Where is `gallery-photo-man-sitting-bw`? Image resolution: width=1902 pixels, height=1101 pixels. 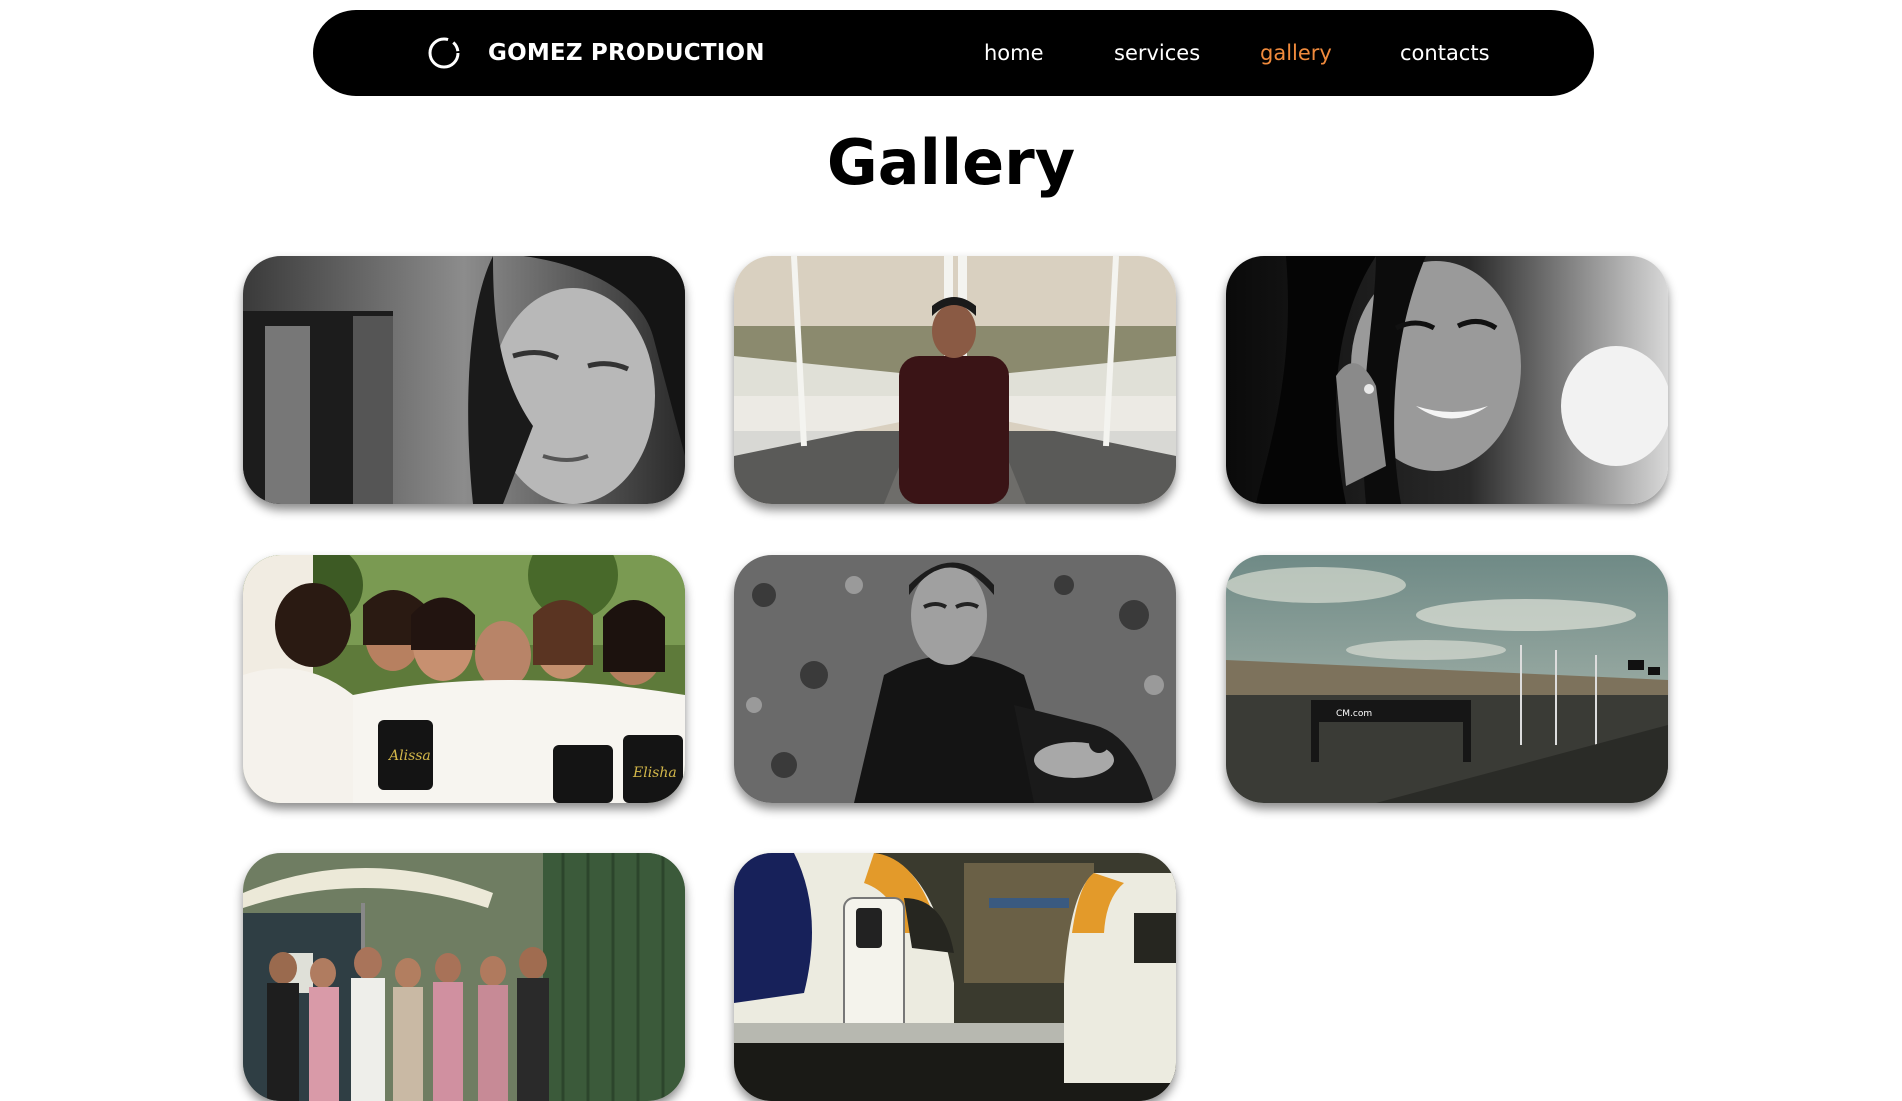
gallery-photo-man-sitting-bw is located at coordinates (955, 679).